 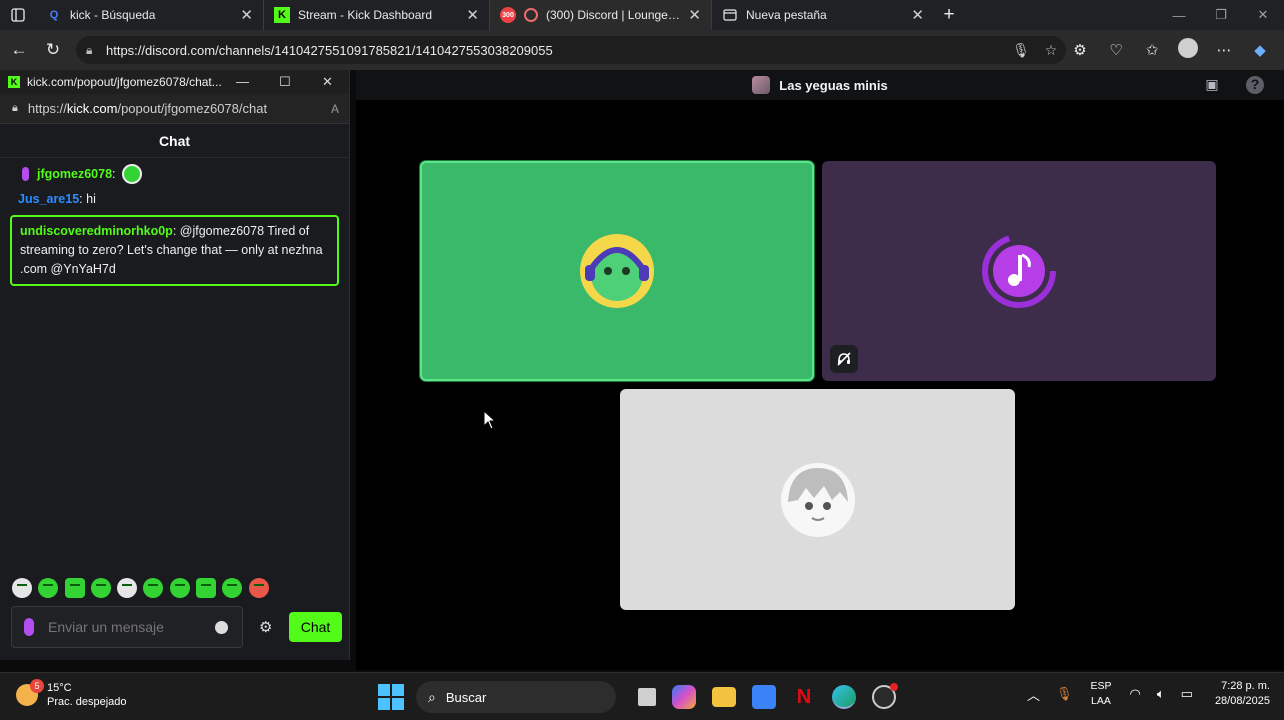 What do you see at coordinates (174, 141) in the screenshot?
I see `chat-header: Chat` at bounding box center [174, 141].